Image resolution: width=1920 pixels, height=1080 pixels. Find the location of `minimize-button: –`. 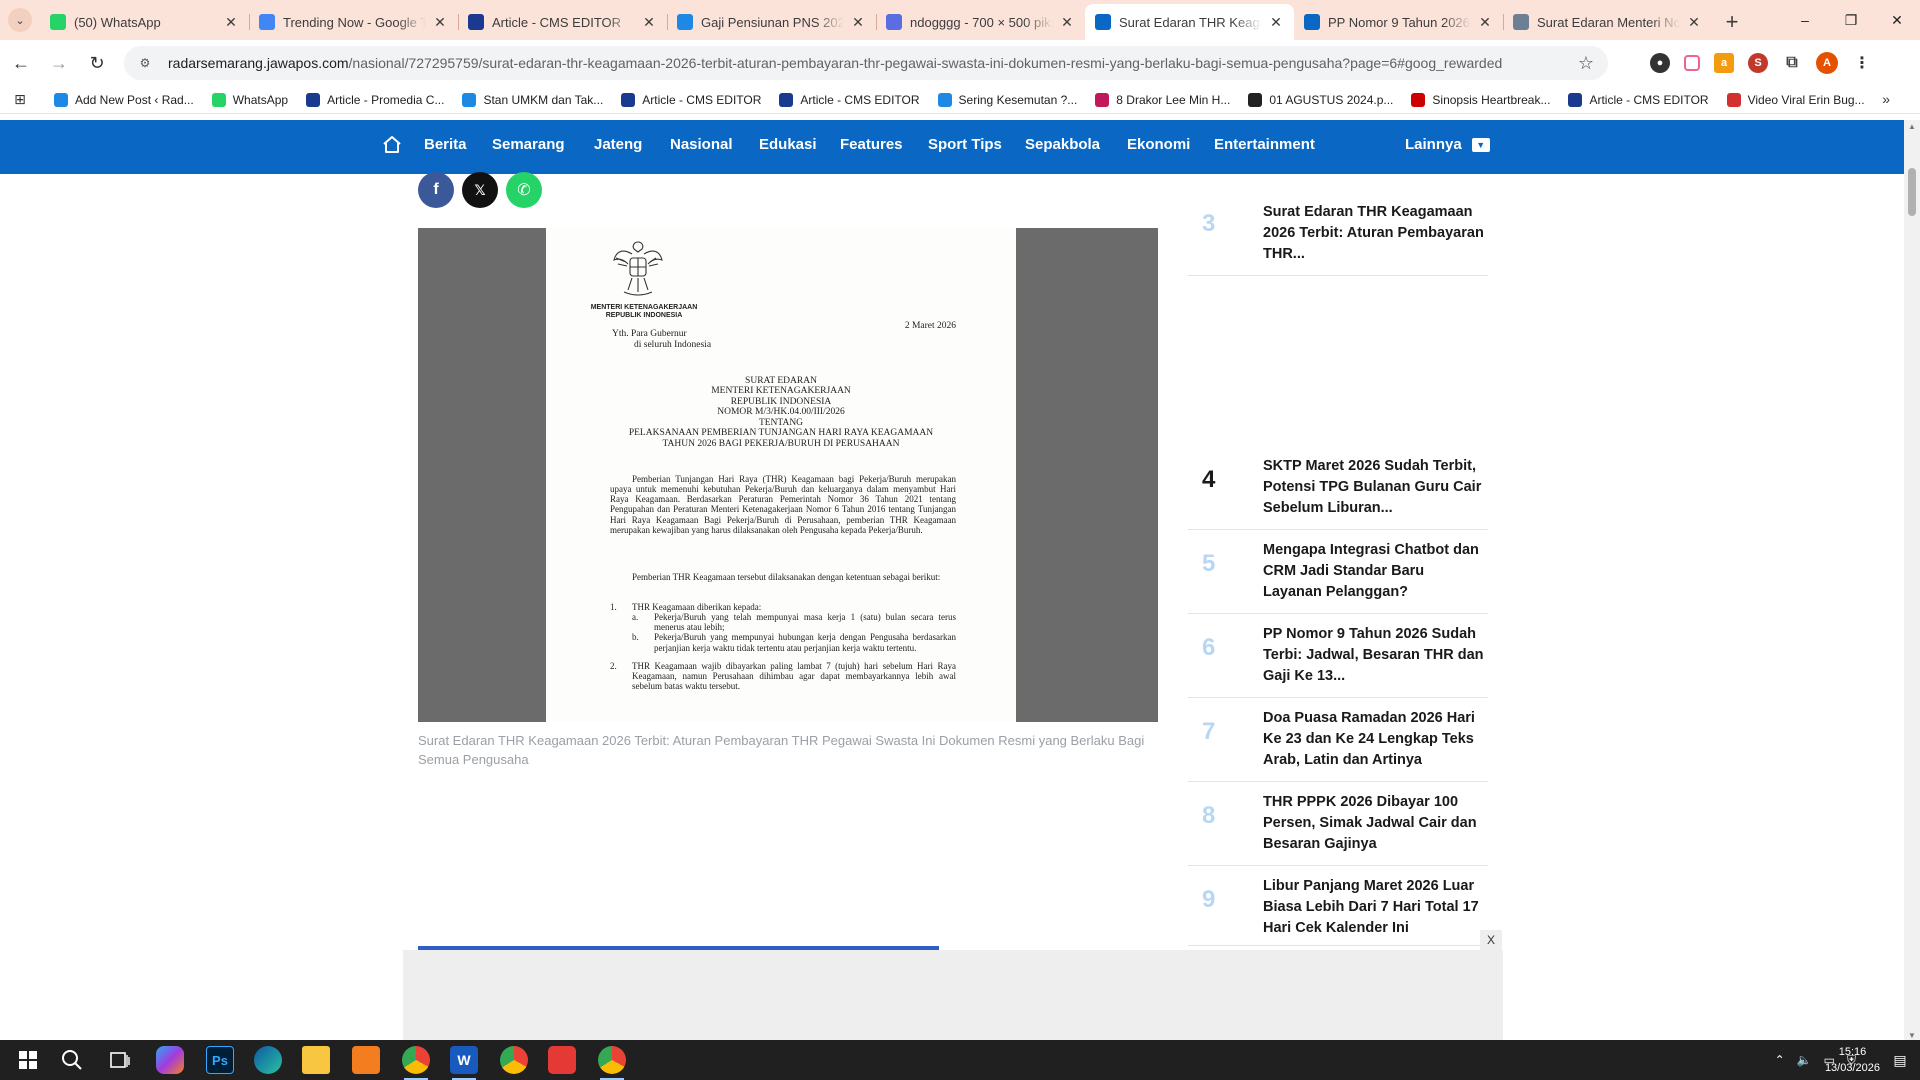

minimize-button: – is located at coordinates (1805, 20).